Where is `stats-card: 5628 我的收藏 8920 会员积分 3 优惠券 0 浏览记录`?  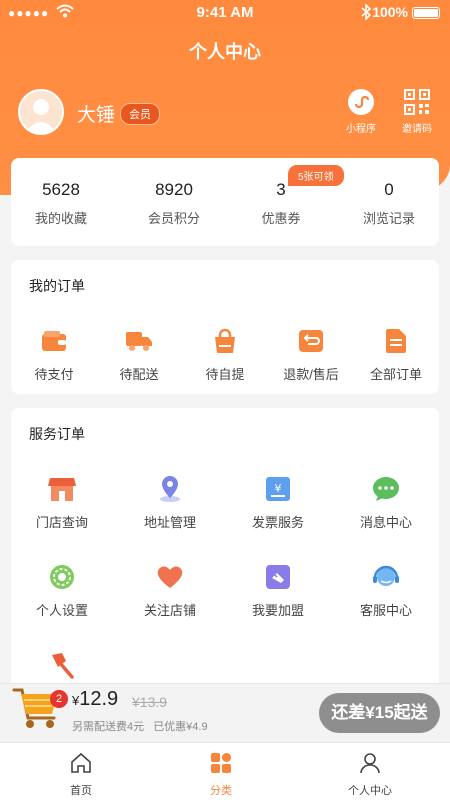 stats-card: 5628 我的收藏 8920 会员积分 3 优惠券 0 浏览记录 is located at coordinates (225, 202).